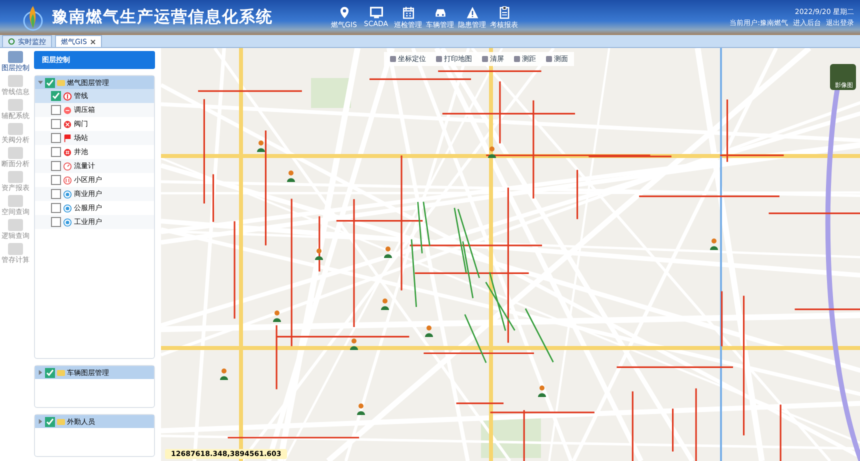 The height and width of the screenshot is (461, 860). I want to click on app-title: 豫南燃气生产运营信息化系统, so click(162, 17).